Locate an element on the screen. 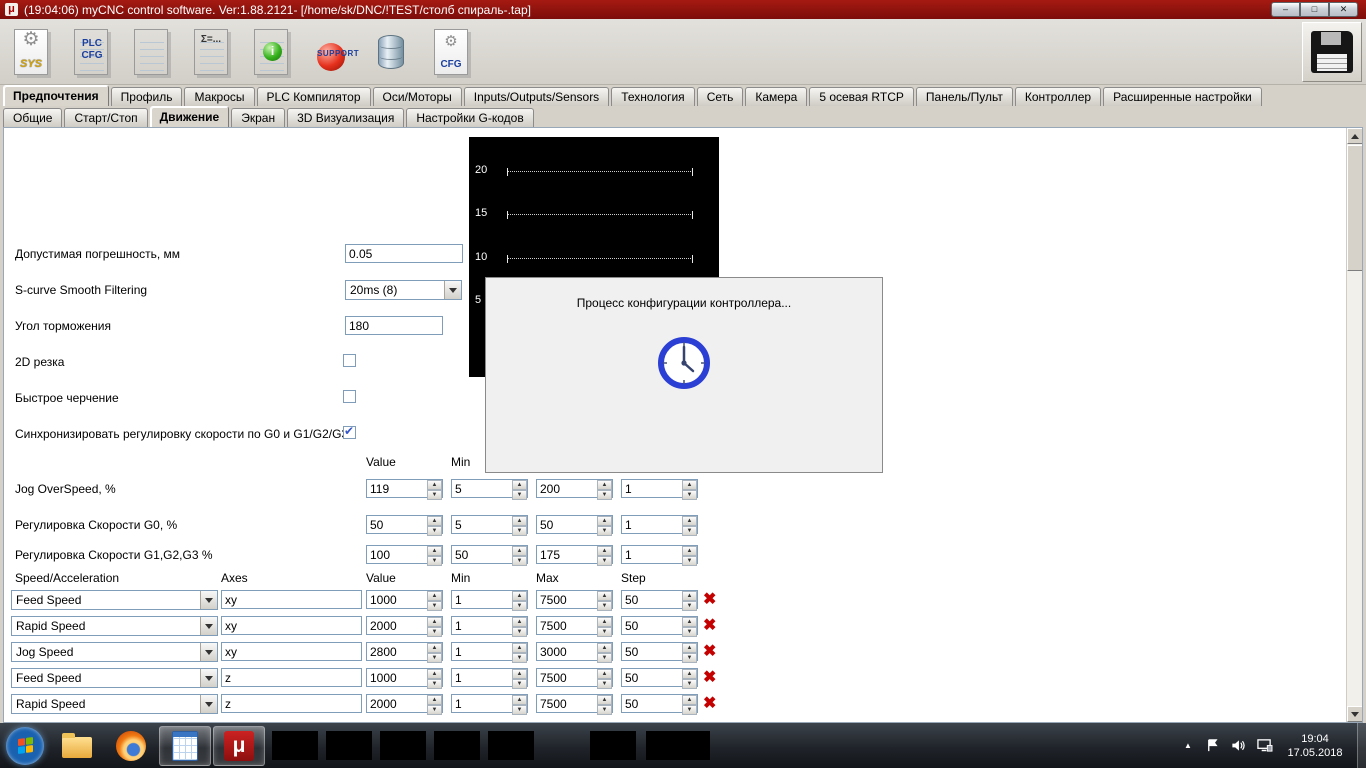  start-button is located at coordinates (25, 745).